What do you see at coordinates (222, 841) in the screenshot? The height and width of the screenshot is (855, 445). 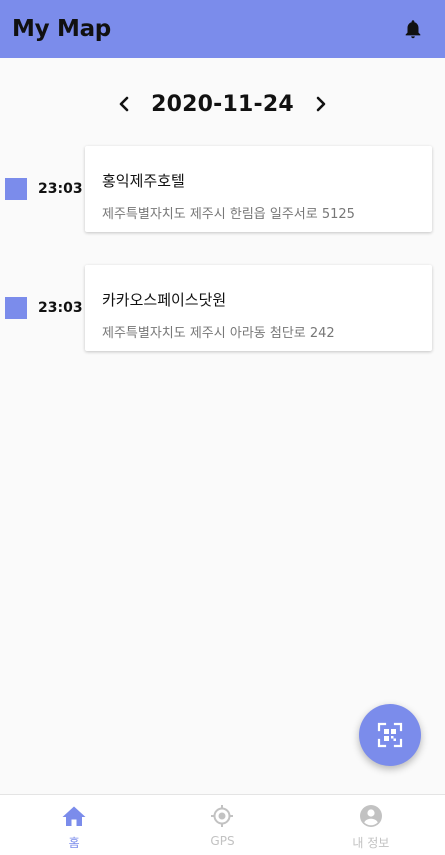 I see `tab-label: GPS` at bounding box center [222, 841].